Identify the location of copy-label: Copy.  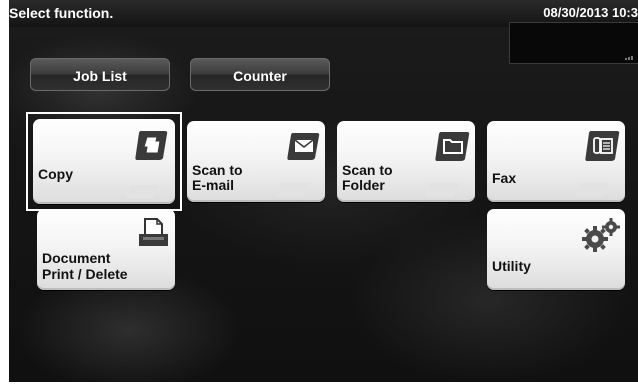
(55, 174).